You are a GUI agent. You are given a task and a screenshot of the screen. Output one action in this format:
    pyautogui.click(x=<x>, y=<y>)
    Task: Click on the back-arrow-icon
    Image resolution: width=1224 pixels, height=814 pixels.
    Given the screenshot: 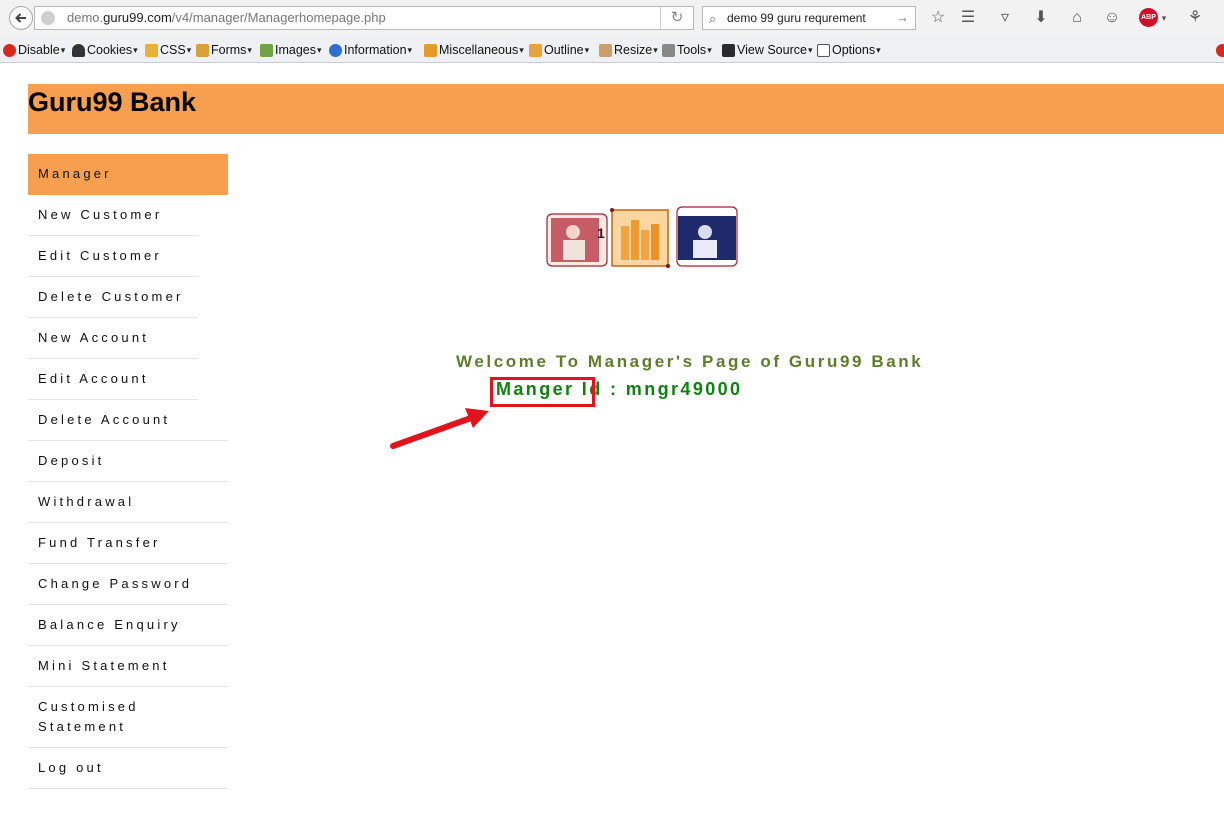 What is the action you would take?
    pyautogui.click(x=20, y=18)
    